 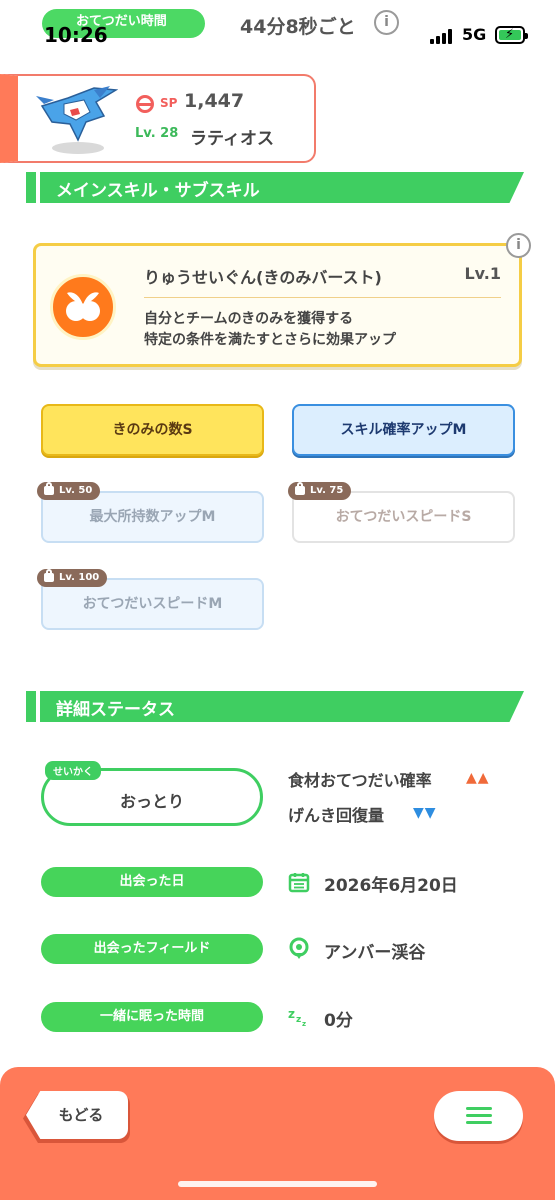 What do you see at coordinates (79, 577) in the screenshot?
I see `sub-skill-5-lock-level: Lv. 100` at bounding box center [79, 577].